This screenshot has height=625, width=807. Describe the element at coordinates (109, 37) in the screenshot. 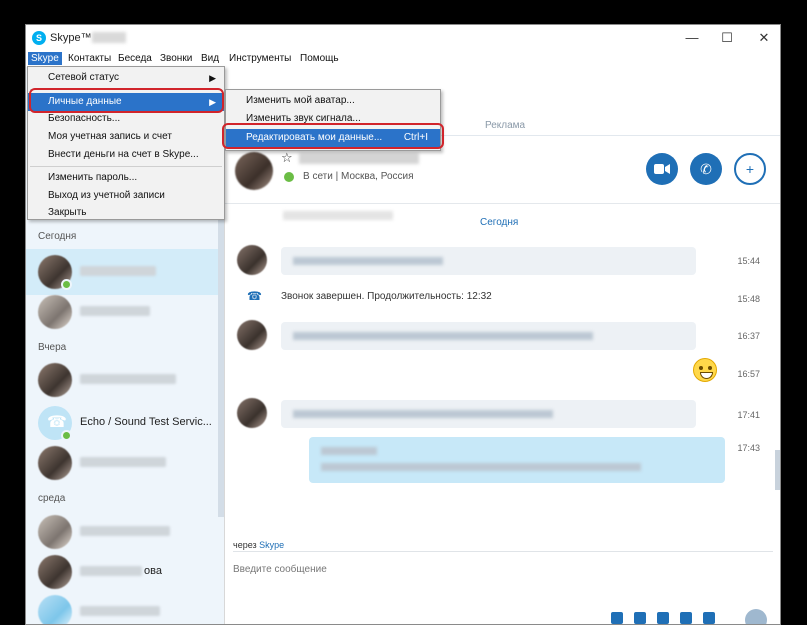

I see `blurred-username` at that location.